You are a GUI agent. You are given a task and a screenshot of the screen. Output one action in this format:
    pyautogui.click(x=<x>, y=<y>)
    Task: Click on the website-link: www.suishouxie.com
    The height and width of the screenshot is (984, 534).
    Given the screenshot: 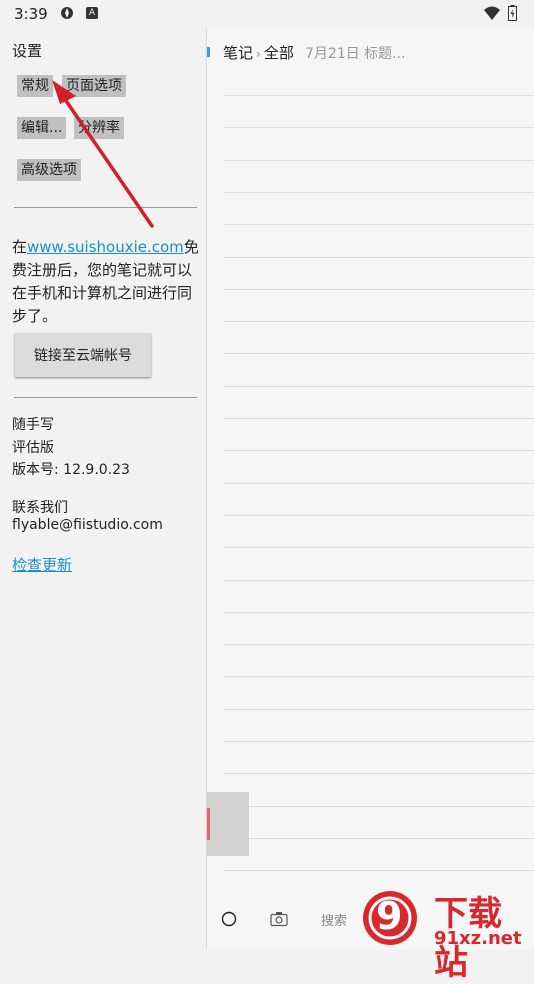 What is the action you would take?
    pyautogui.click(x=105, y=247)
    